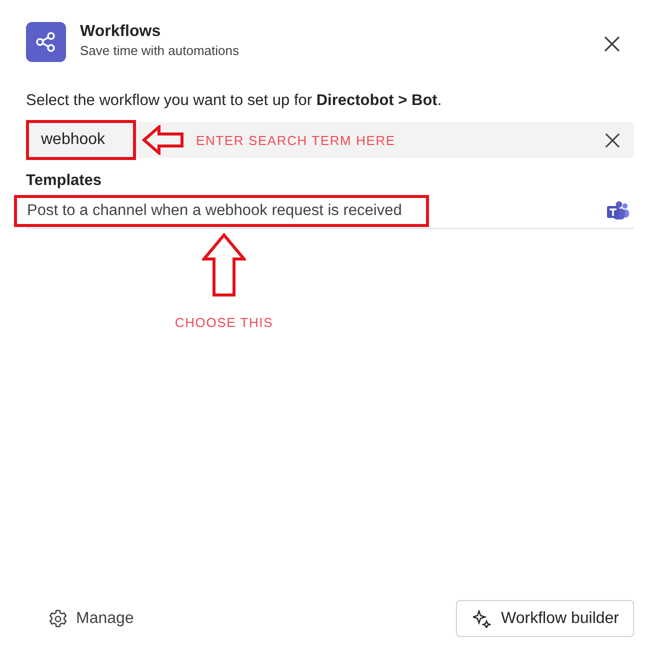  What do you see at coordinates (163, 140) in the screenshot?
I see `left-arrow-icon` at bounding box center [163, 140].